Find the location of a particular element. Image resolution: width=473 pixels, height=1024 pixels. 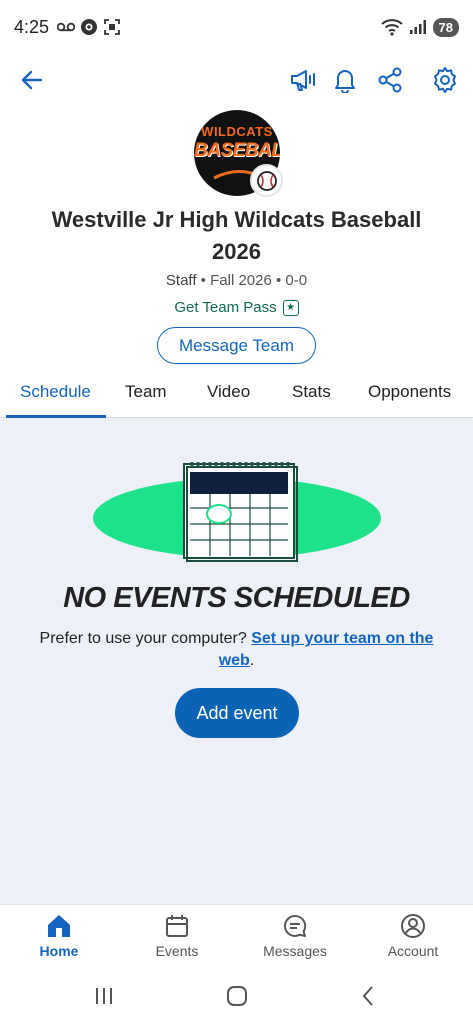

star-badge-icon: ★ is located at coordinates (290, 307).